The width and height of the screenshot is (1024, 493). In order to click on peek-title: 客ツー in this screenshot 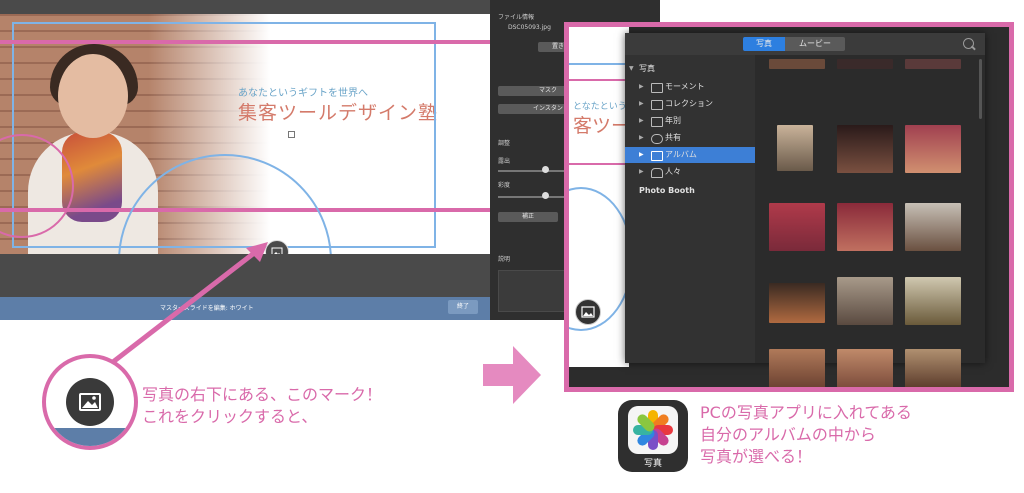, I will do `click(602, 126)`.